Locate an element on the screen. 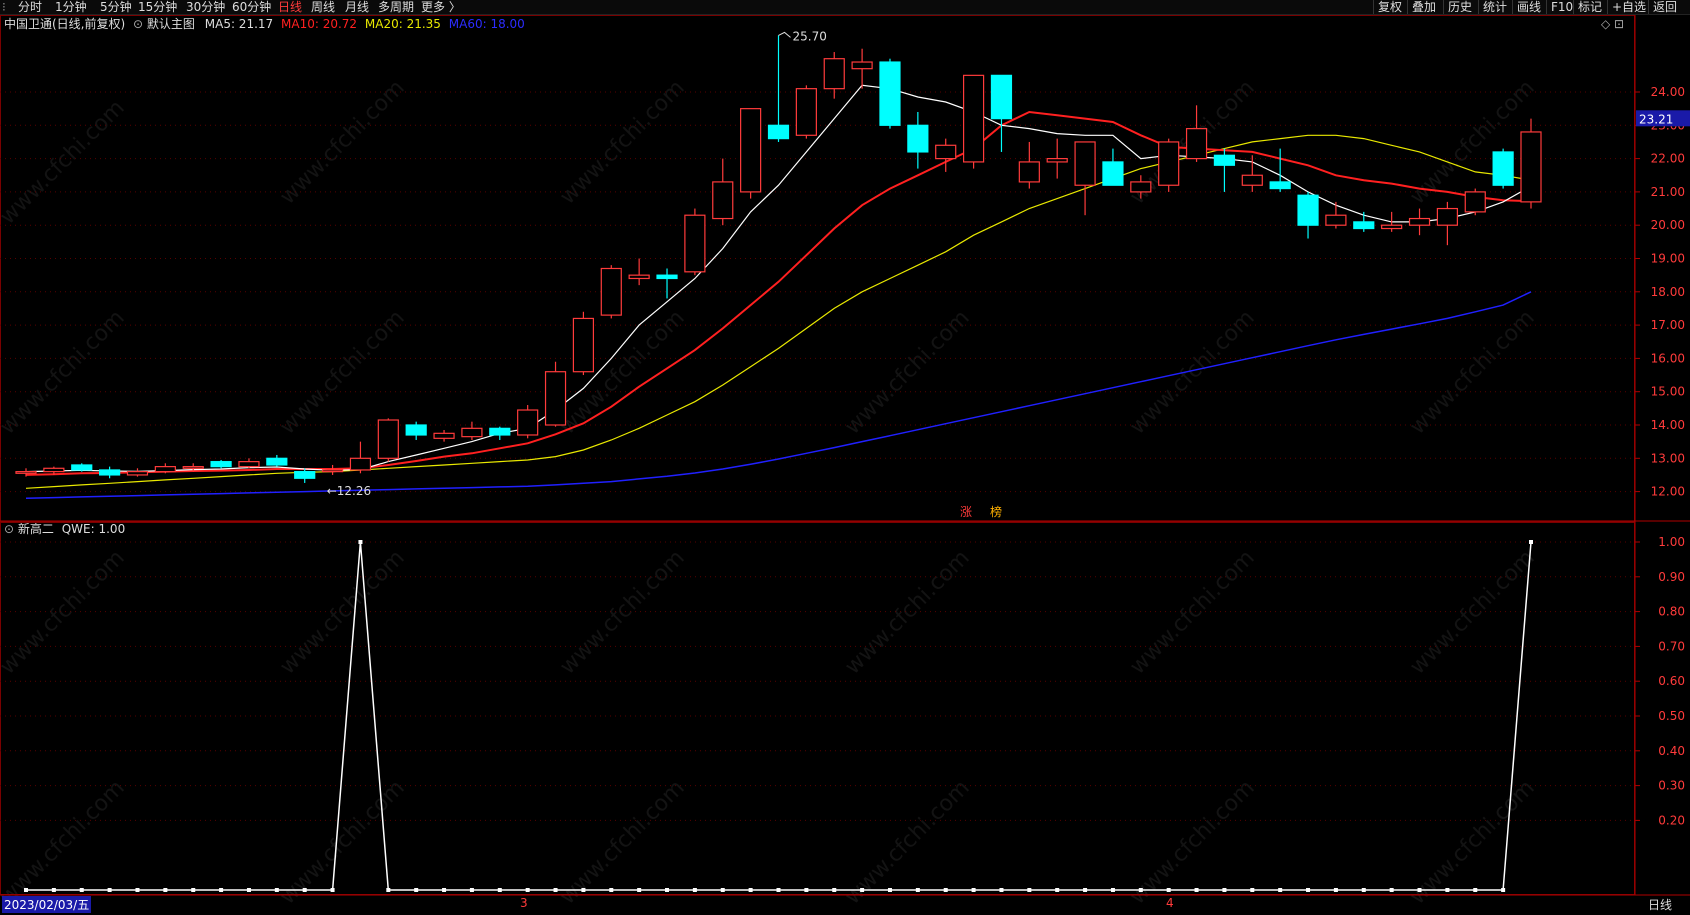 This screenshot has width=1690, height=915. restore-rights-button: 复权 is located at coordinates (1389, 7).